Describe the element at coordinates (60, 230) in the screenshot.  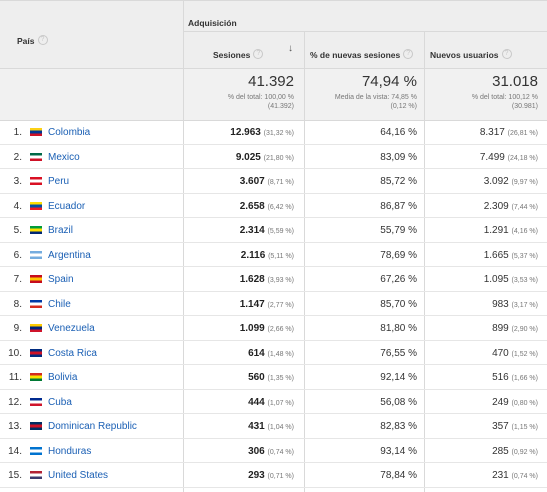
I see `country-link: Brazil` at that location.